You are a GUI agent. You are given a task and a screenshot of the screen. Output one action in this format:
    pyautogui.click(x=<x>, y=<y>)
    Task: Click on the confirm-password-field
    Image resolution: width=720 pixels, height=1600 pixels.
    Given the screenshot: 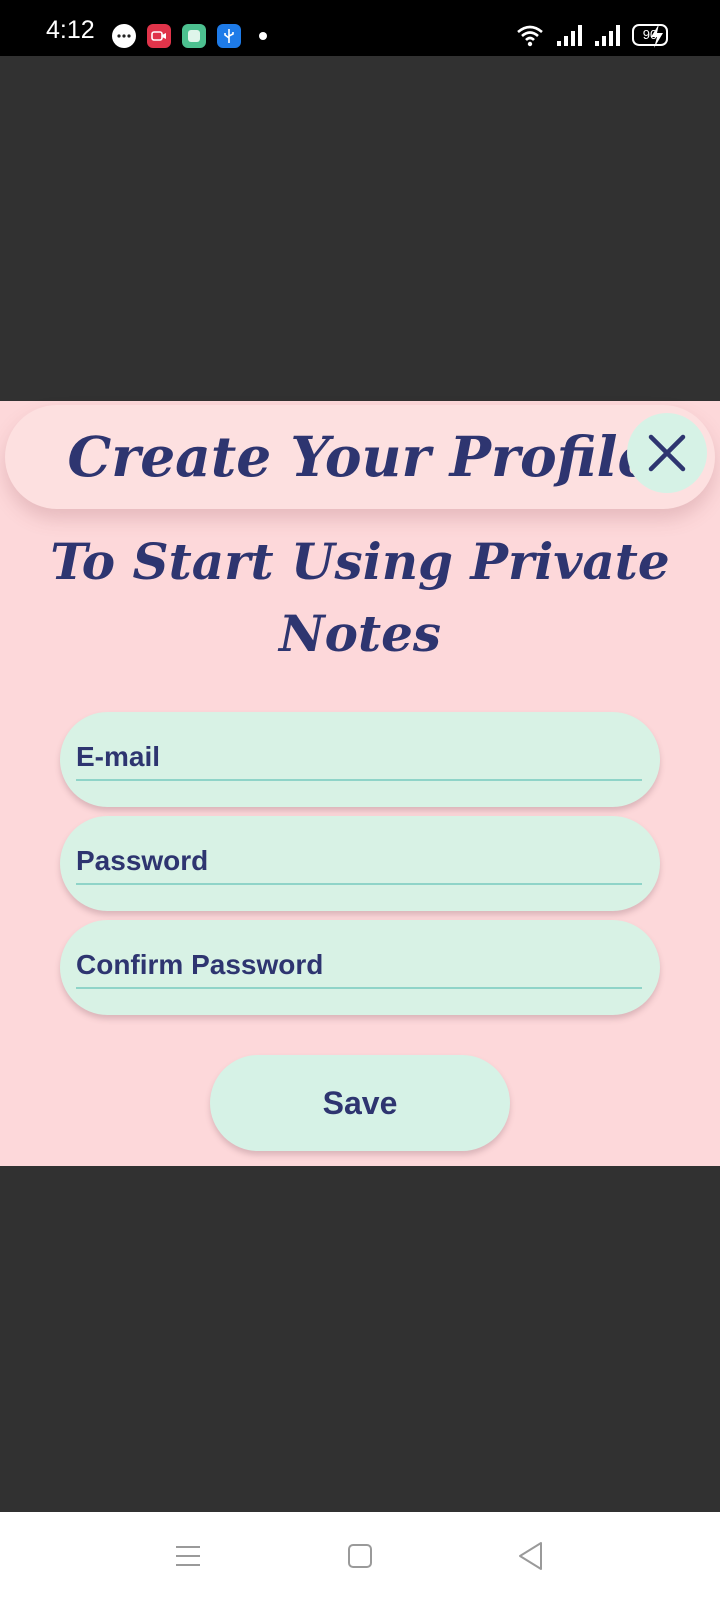 What is the action you would take?
    pyautogui.click(x=360, y=967)
    